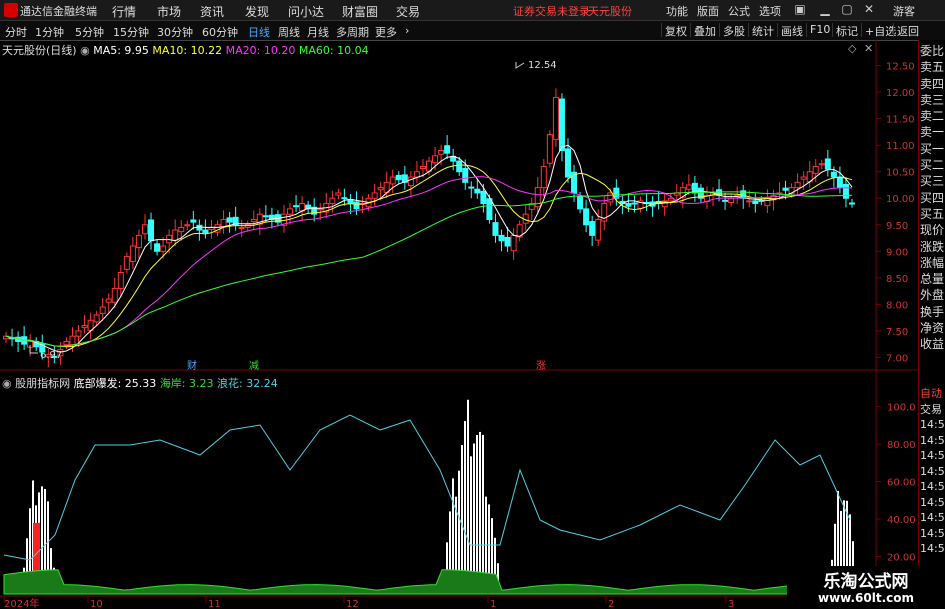  I want to click on quote-label: 买四, so click(932, 199).